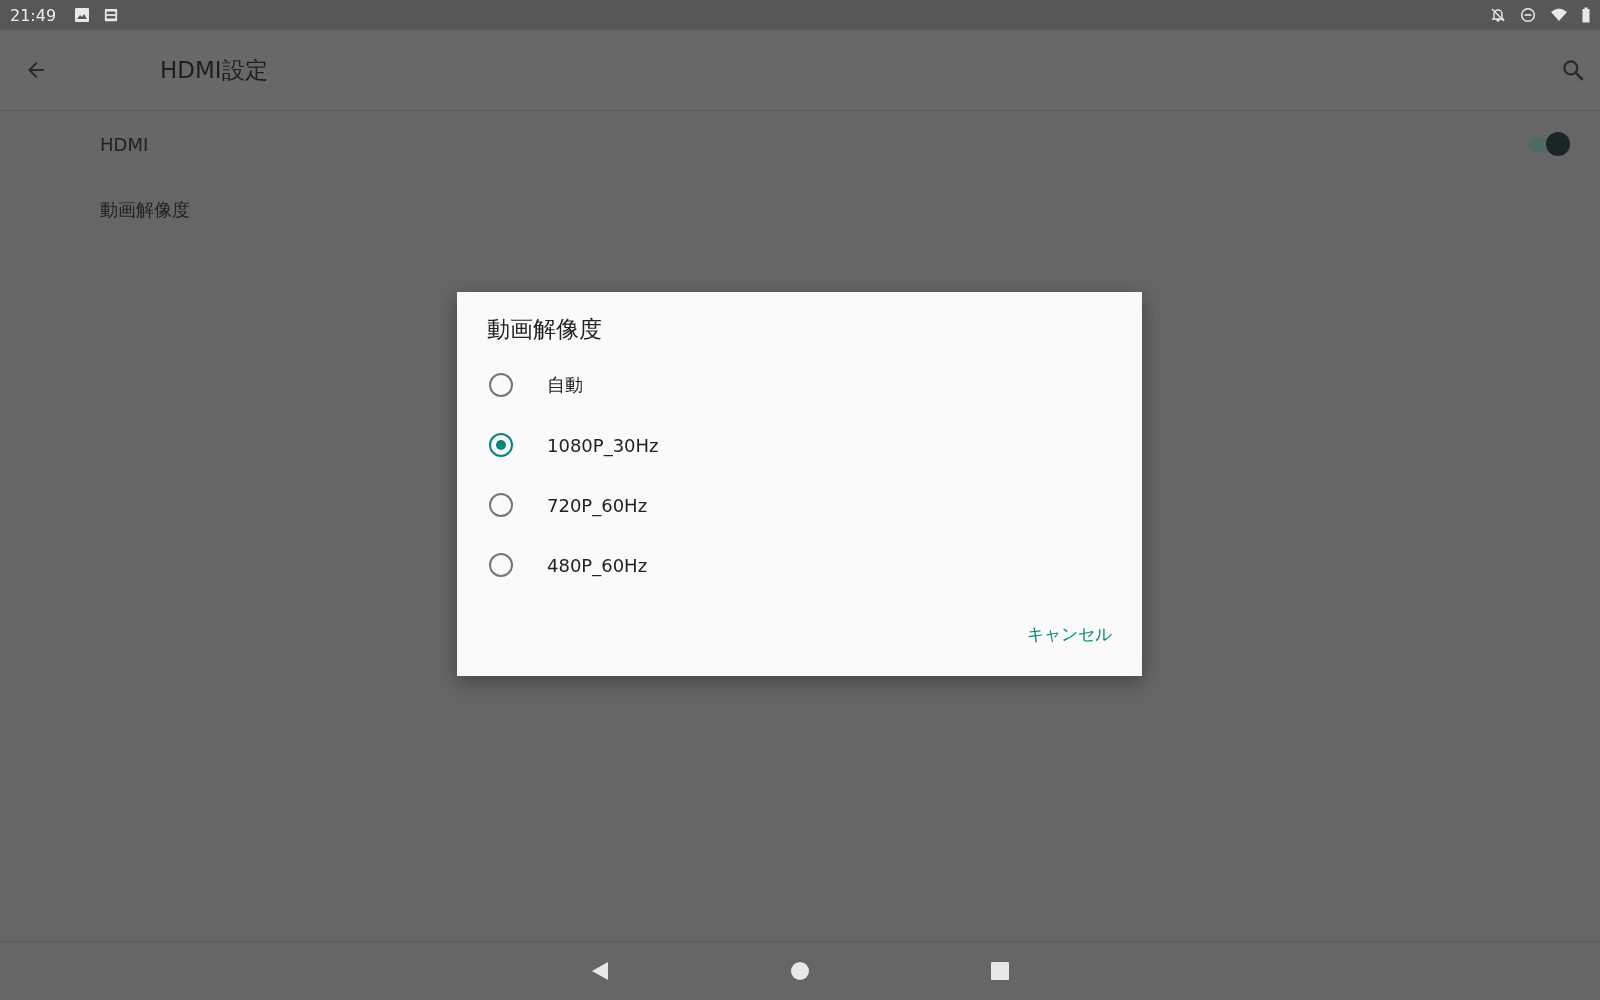 The height and width of the screenshot is (1000, 1600). I want to click on status-time: 21:49, so click(33, 15).